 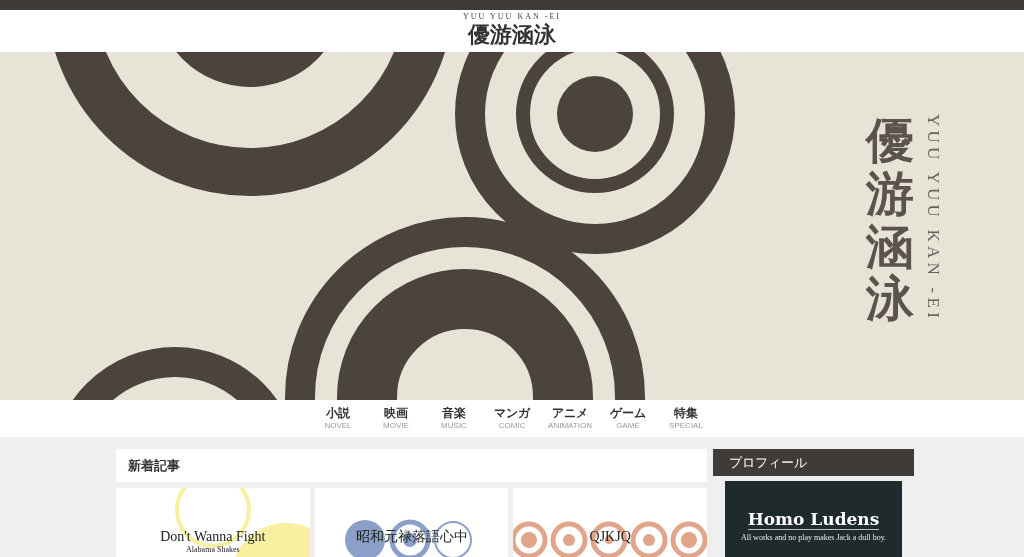 What do you see at coordinates (338, 418) in the screenshot?
I see `nav-item: 小説 NOVEL` at bounding box center [338, 418].